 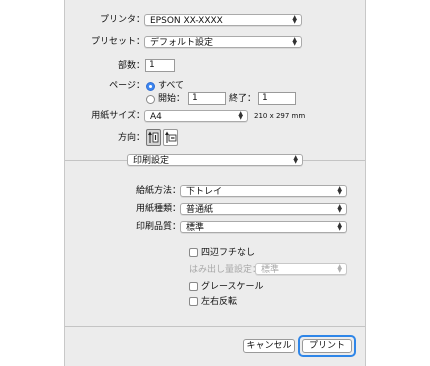 What do you see at coordinates (327, 346) in the screenshot?
I see `print-button: プリント` at bounding box center [327, 346].